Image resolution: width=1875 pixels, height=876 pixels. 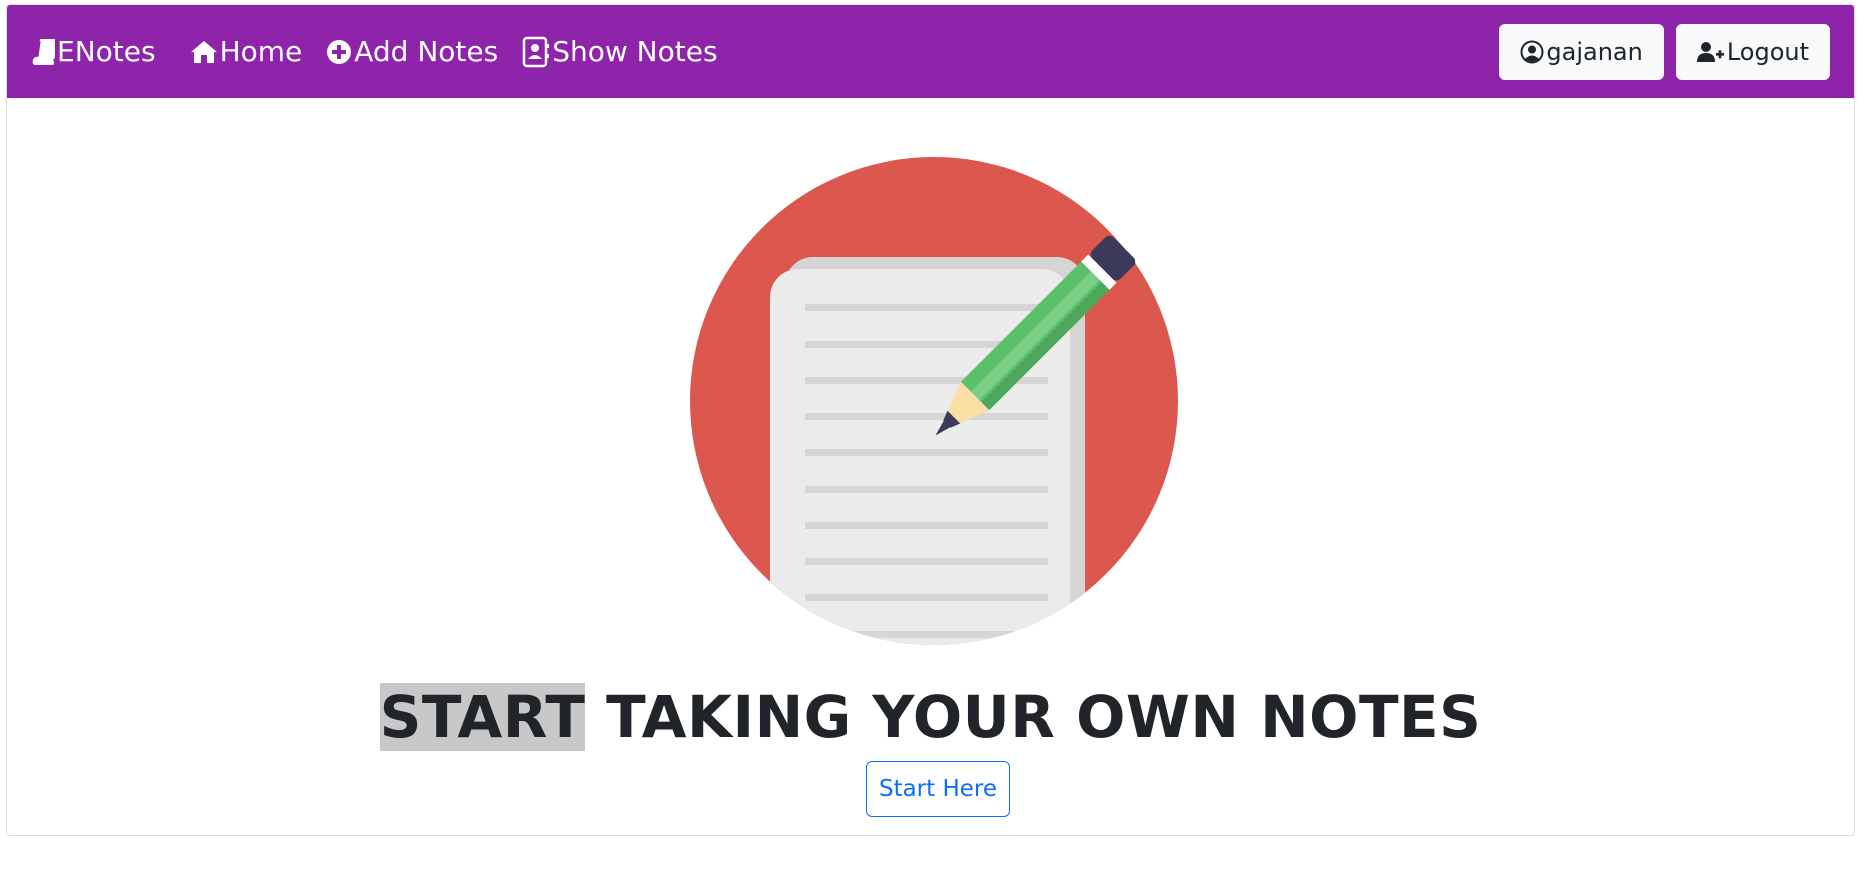 What do you see at coordinates (106, 51) in the screenshot?
I see `brand-label: ENotes` at bounding box center [106, 51].